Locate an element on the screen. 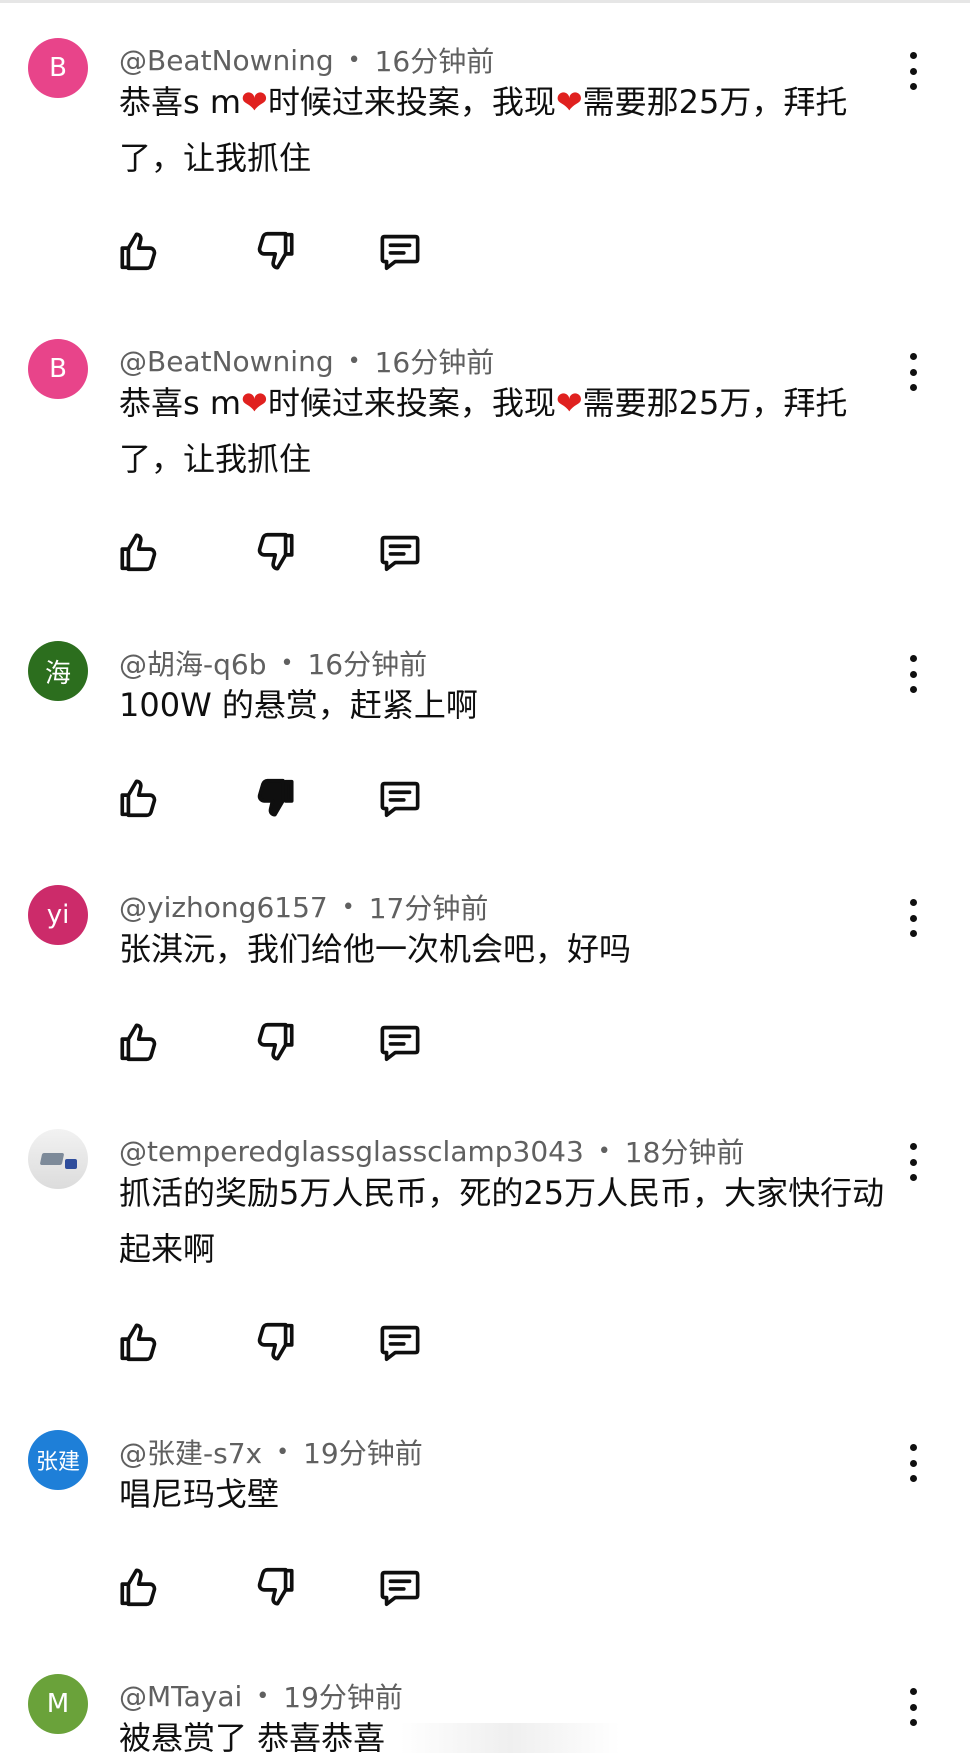 This screenshot has height=1759, width=970. comment-text: 张淇沅，我们给他一次机会吧，好吗 is located at coordinates (375, 949).